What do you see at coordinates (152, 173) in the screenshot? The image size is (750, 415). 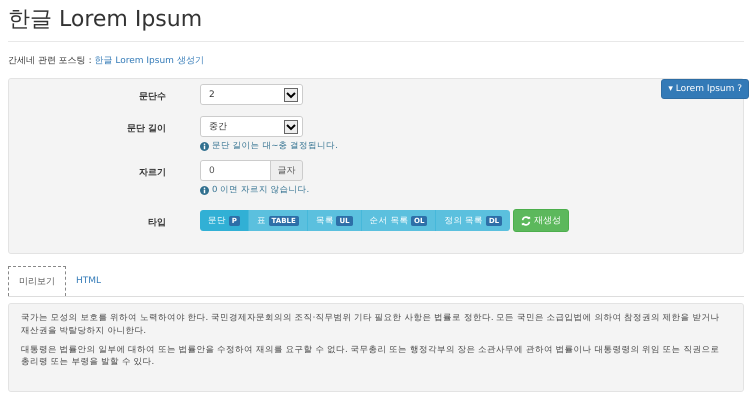 I see `field-label: 자르기` at bounding box center [152, 173].